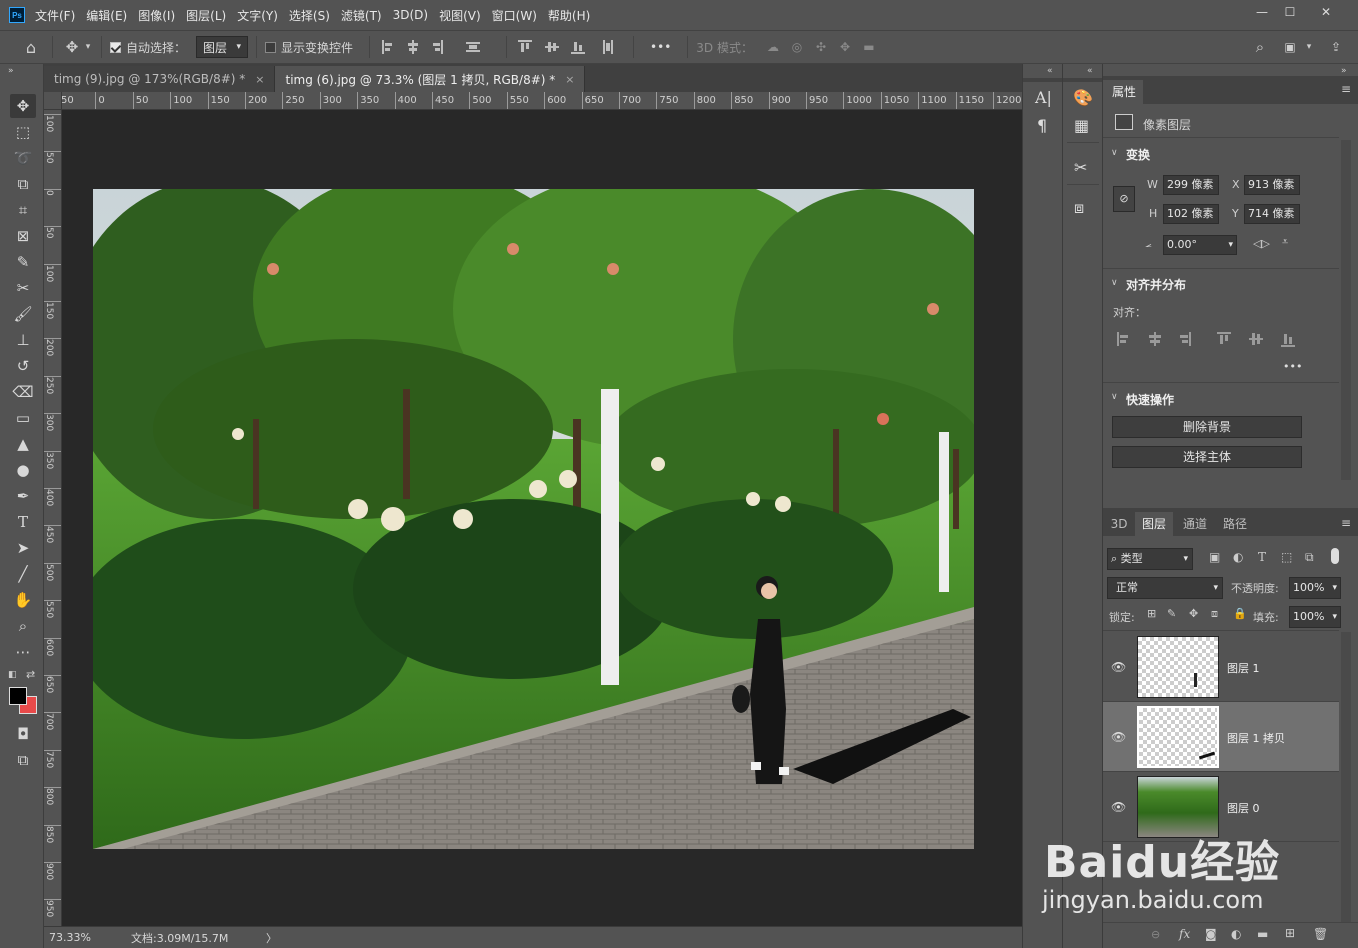 This screenshot has height=948, width=1358. I want to click on eraser-tool-icon: ⌫, so click(23, 392).